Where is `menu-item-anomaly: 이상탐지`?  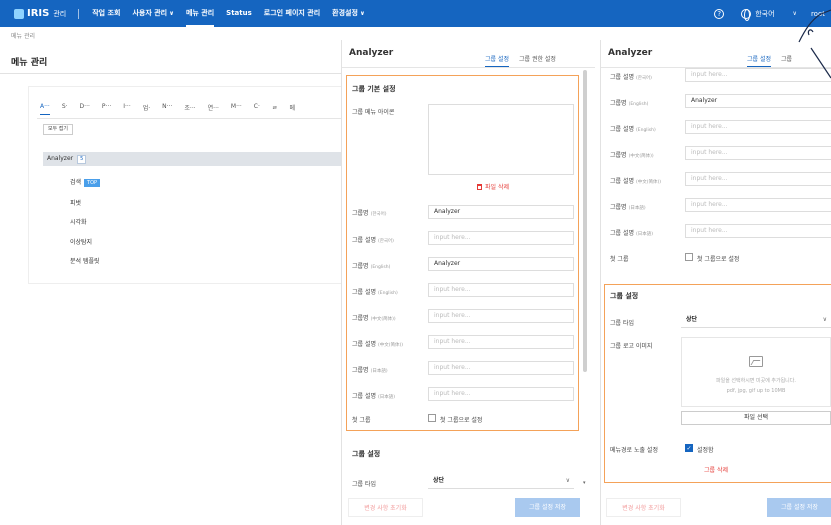 menu-item-anomaly: 이상탐지 is located at coordinates (81, 241).